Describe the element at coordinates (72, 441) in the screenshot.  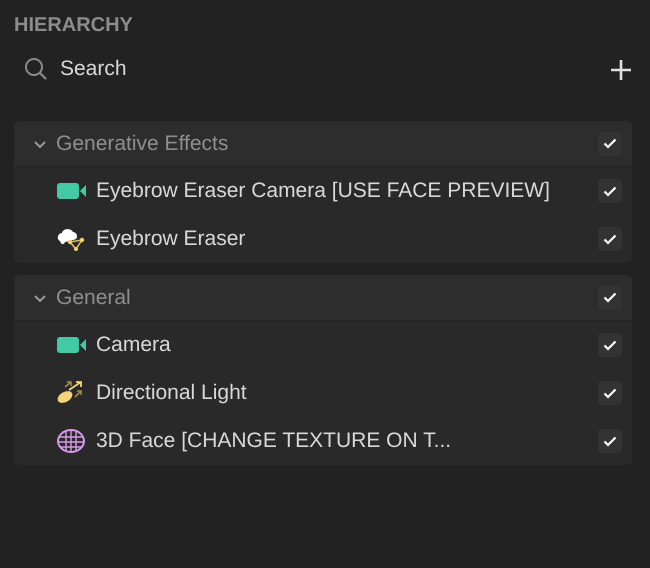
I see `globe-mesh-icon` at that location.